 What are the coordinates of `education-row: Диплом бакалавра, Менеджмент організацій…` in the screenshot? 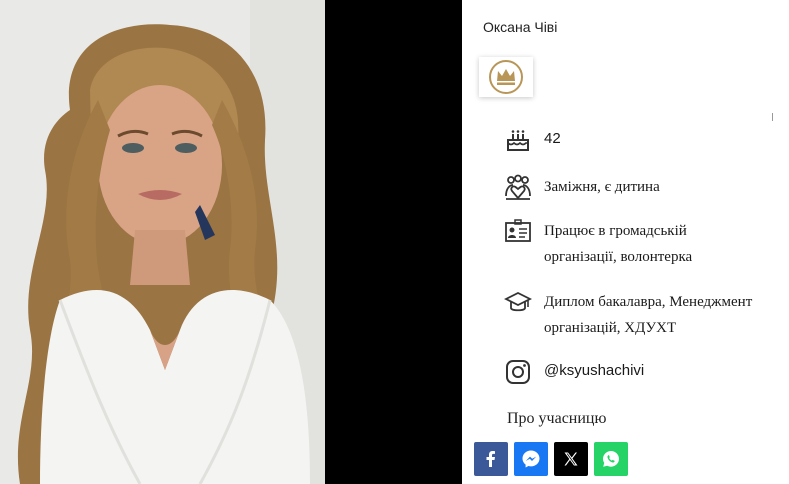 It's located at (639, 315).